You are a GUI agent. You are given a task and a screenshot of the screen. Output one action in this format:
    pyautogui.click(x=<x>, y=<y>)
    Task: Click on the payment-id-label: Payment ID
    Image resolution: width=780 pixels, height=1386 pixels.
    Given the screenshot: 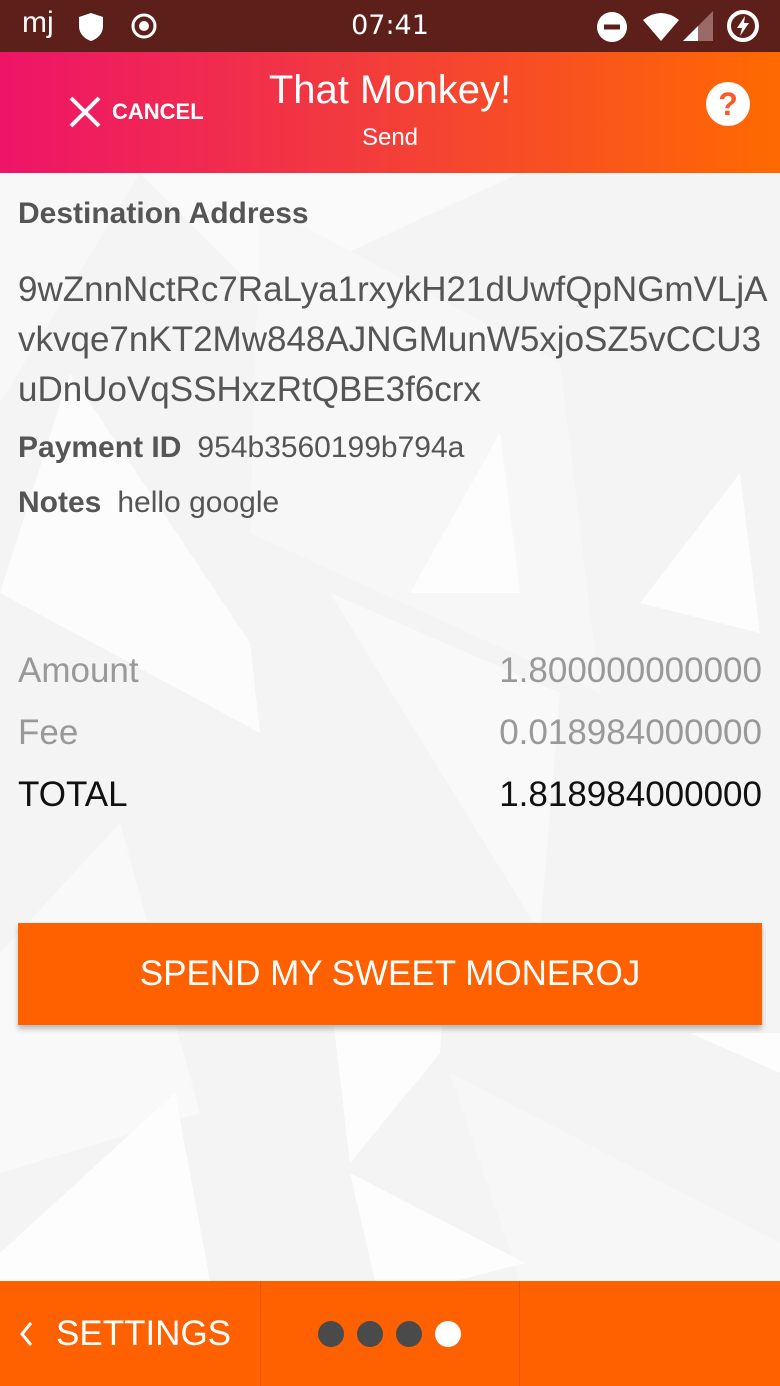 What is the action you would take?
    pyautogui.click(x=100, y=447)
    